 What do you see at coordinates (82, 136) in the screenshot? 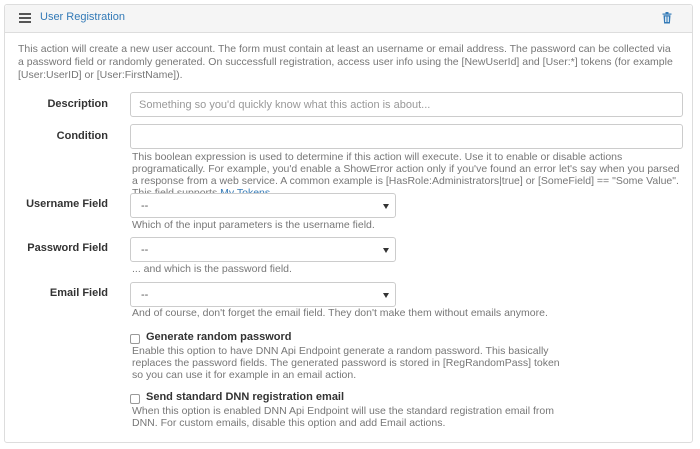
I see `condition-label: Condition` at bounding box center [82, 136].